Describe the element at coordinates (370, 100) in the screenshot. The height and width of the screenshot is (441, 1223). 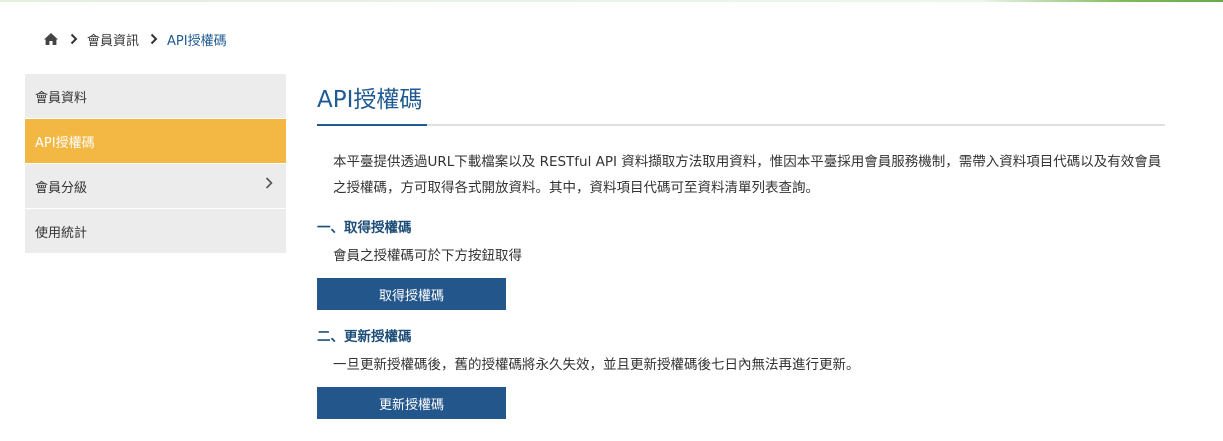
I see `page-title: API授權碼` at that location.